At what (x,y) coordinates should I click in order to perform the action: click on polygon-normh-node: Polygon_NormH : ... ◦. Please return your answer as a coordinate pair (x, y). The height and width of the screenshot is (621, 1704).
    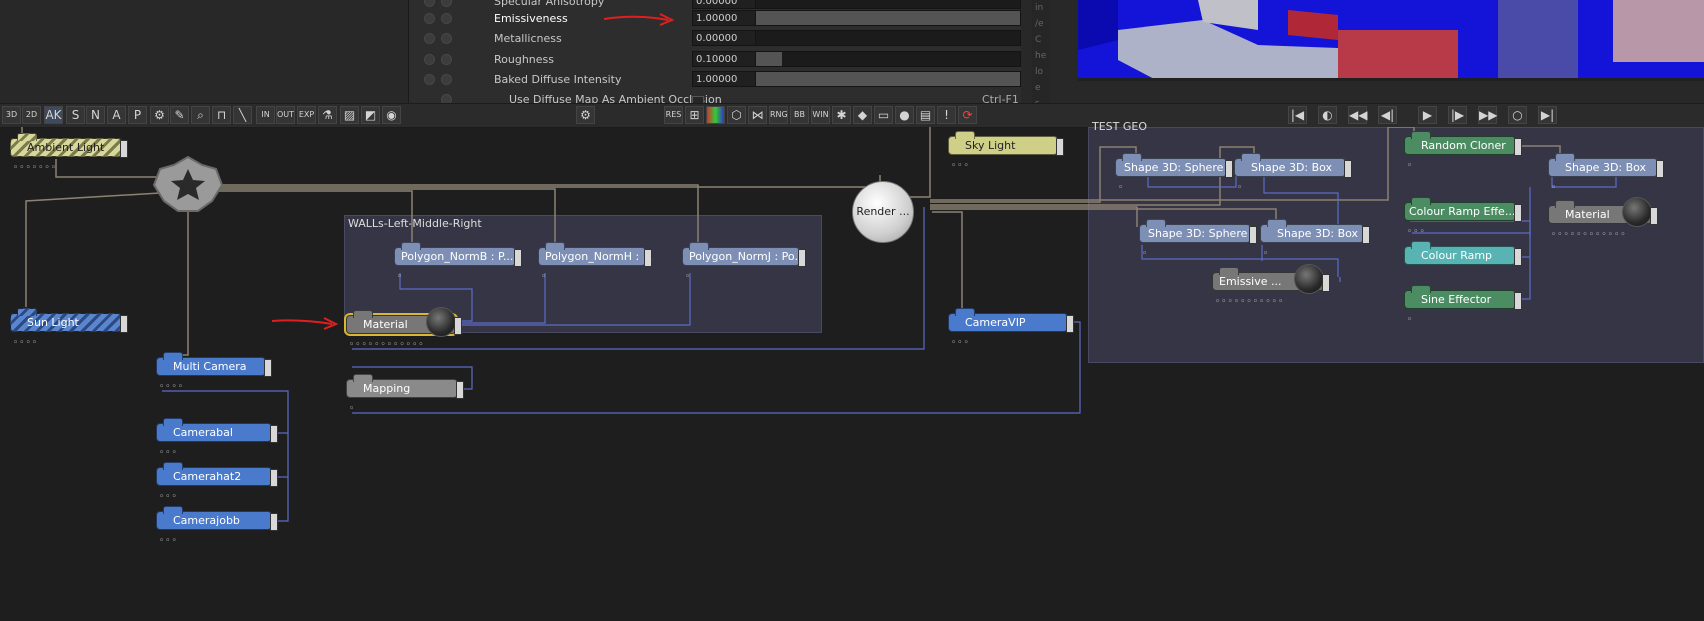
    Looking at the image, I should click on (595, 262).